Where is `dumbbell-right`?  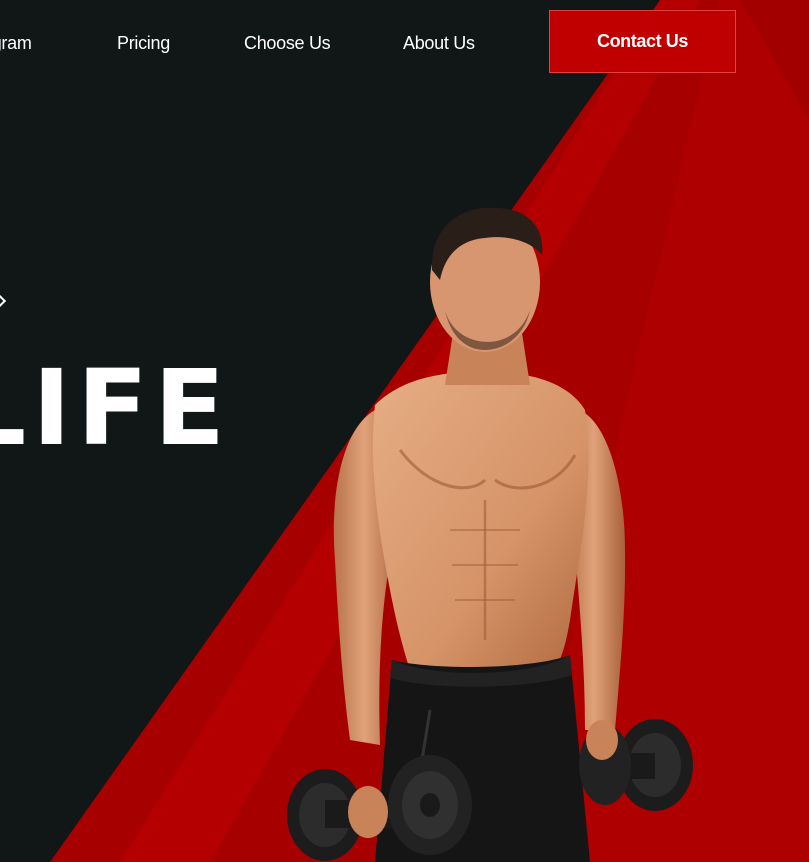 dumbbell-right is located at coordinates (636, 765).